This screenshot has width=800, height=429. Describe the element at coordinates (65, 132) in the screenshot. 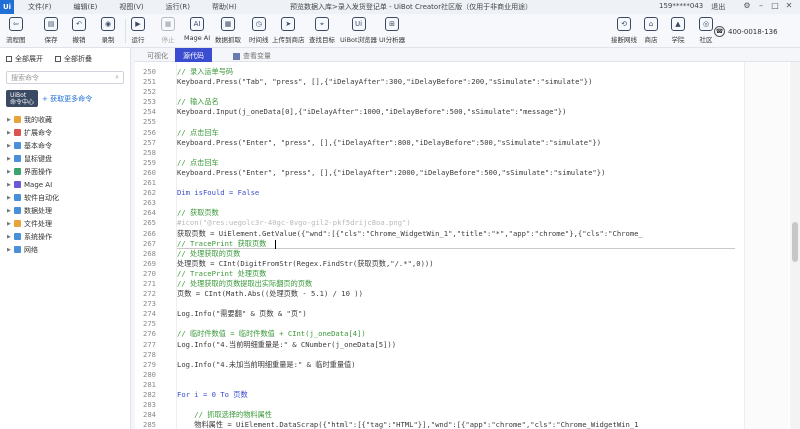

I see `tree-item: ▶ 扩展命令` at that location.